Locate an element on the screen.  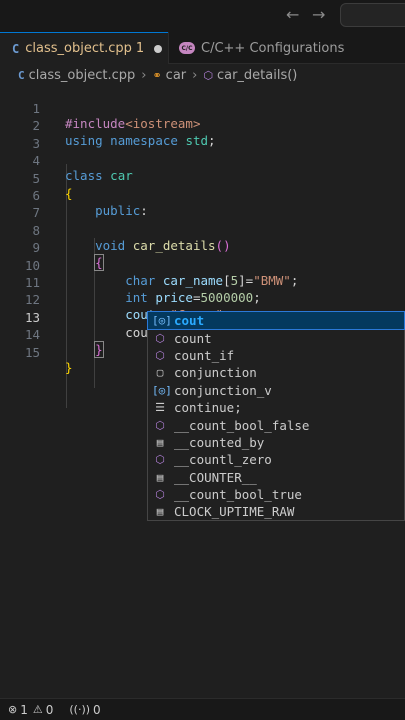
suggestion-item: ▤ CLOCK_UPTIME_RAW is located at coordinates (276, 511).